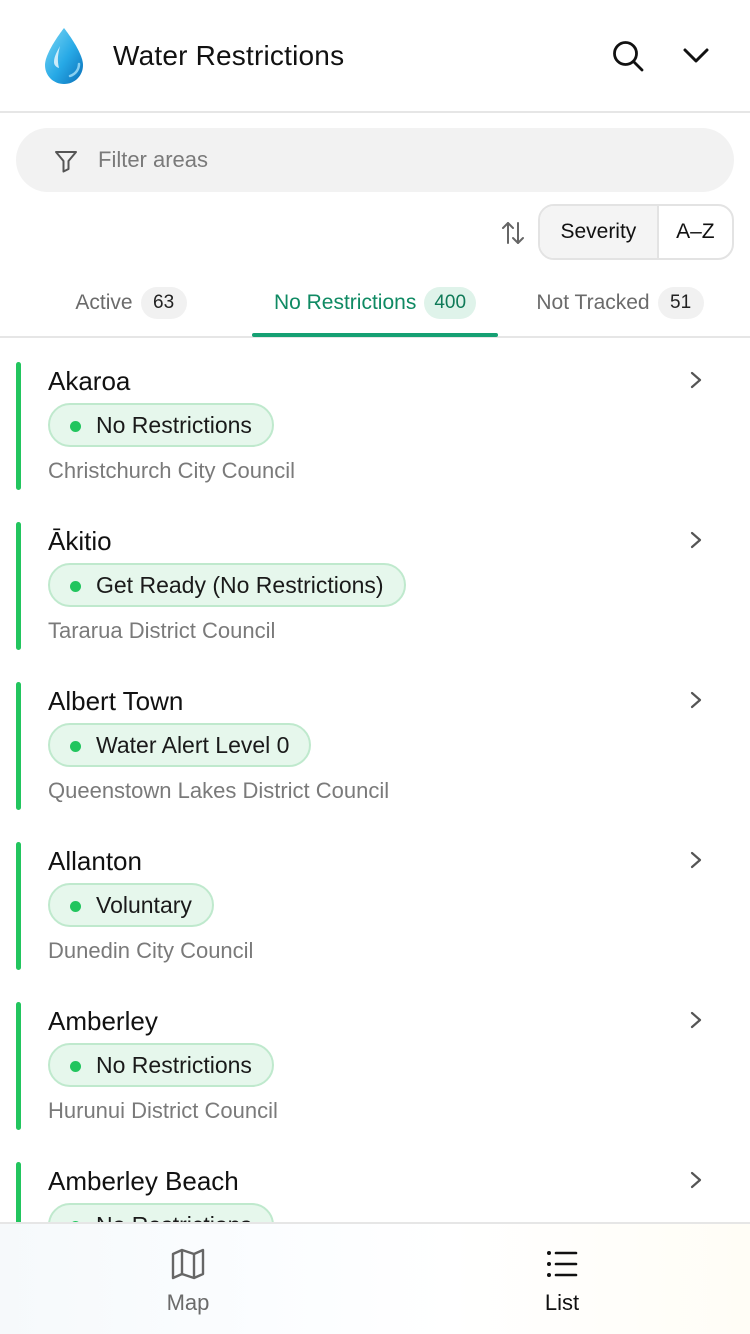 This screenshot has width=750, height=1334. I want to click on list-item: Allanton Voluntary Dunedin City Council, so click(375, 900).